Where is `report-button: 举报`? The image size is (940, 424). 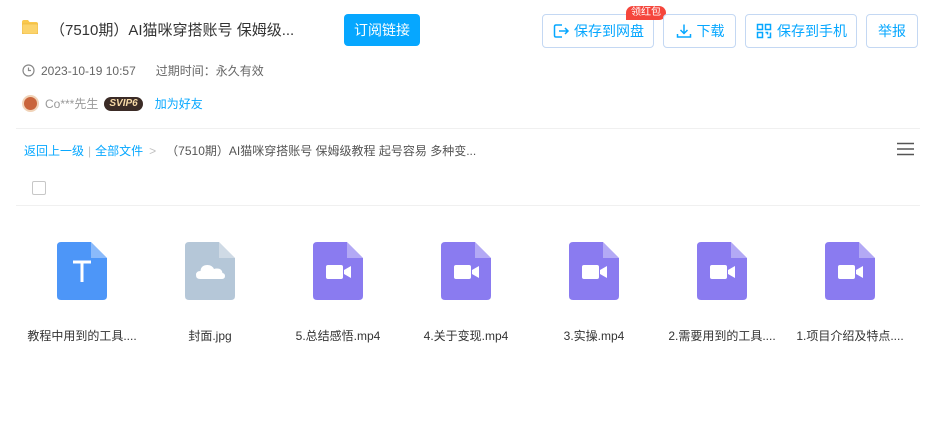 report-button: 举报 is located at coordinates (892, 31).